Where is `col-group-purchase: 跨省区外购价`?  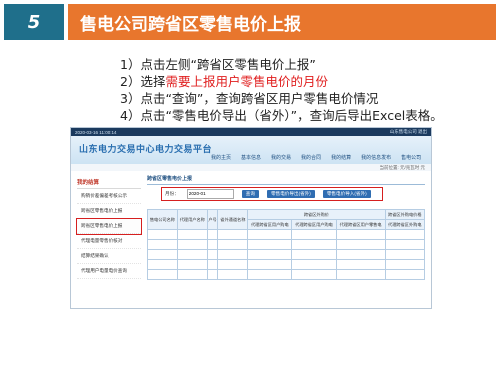
col-group-purchase: 跨省区外购价 is located at coordinates (316, 214).